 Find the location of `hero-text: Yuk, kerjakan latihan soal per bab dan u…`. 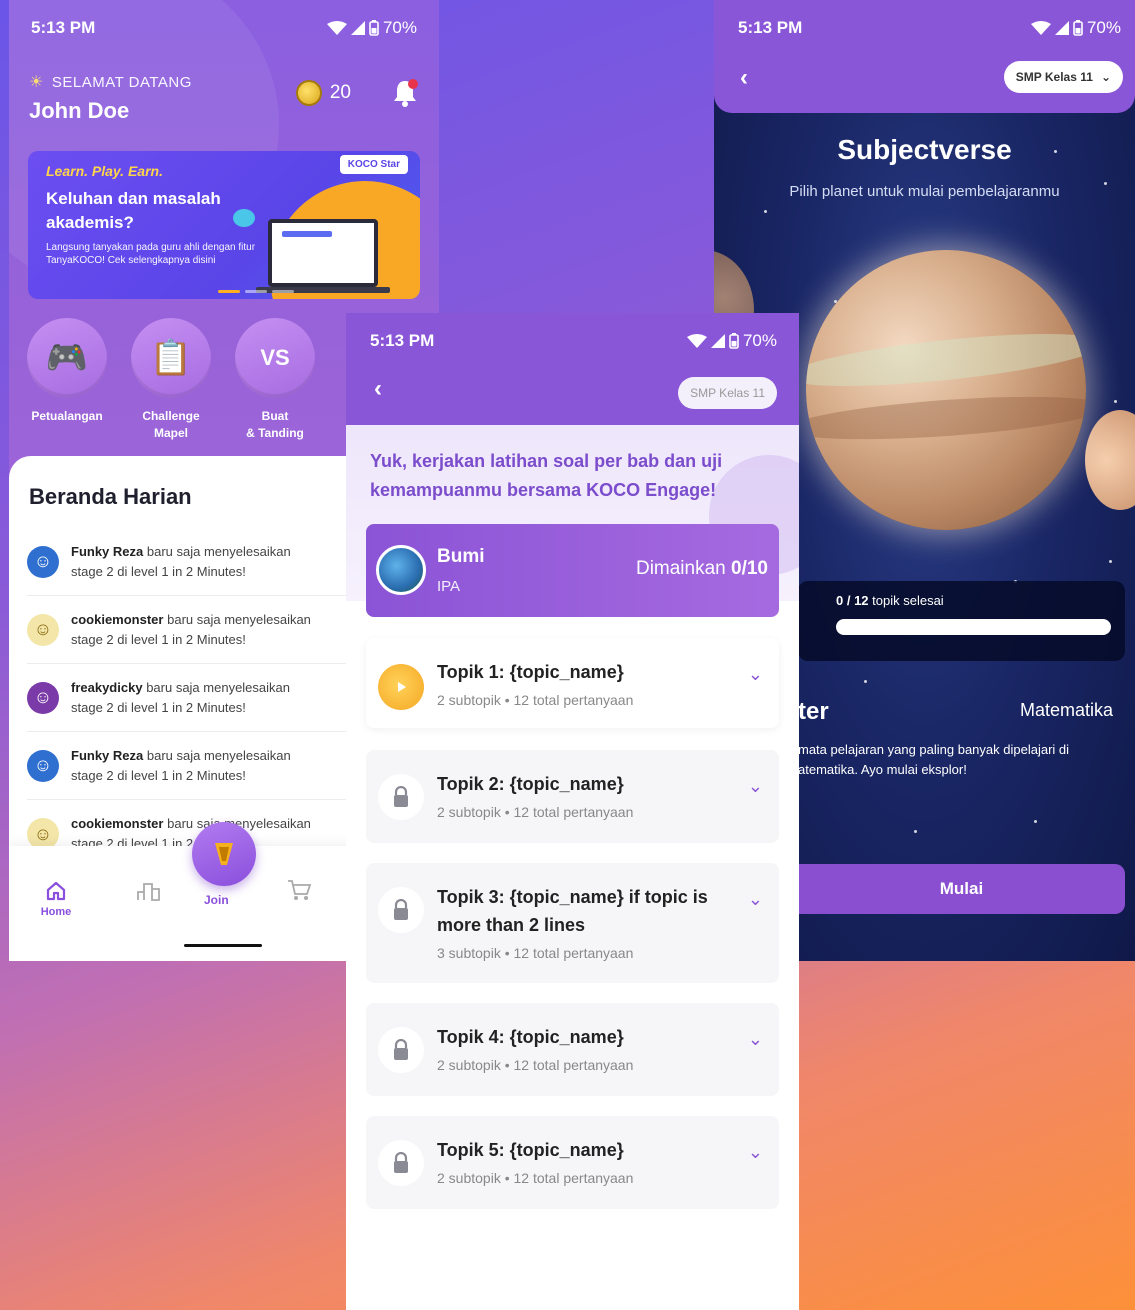

hero-text: Yuk, kerjakan latihan soal per bab dan u… is located at coordinates (546, 475).